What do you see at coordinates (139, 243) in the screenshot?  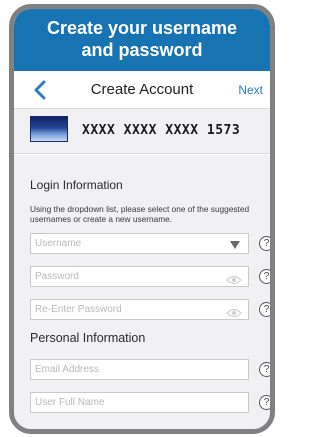 I see `username-dropdown: Username` at bounding box center [139, 243].